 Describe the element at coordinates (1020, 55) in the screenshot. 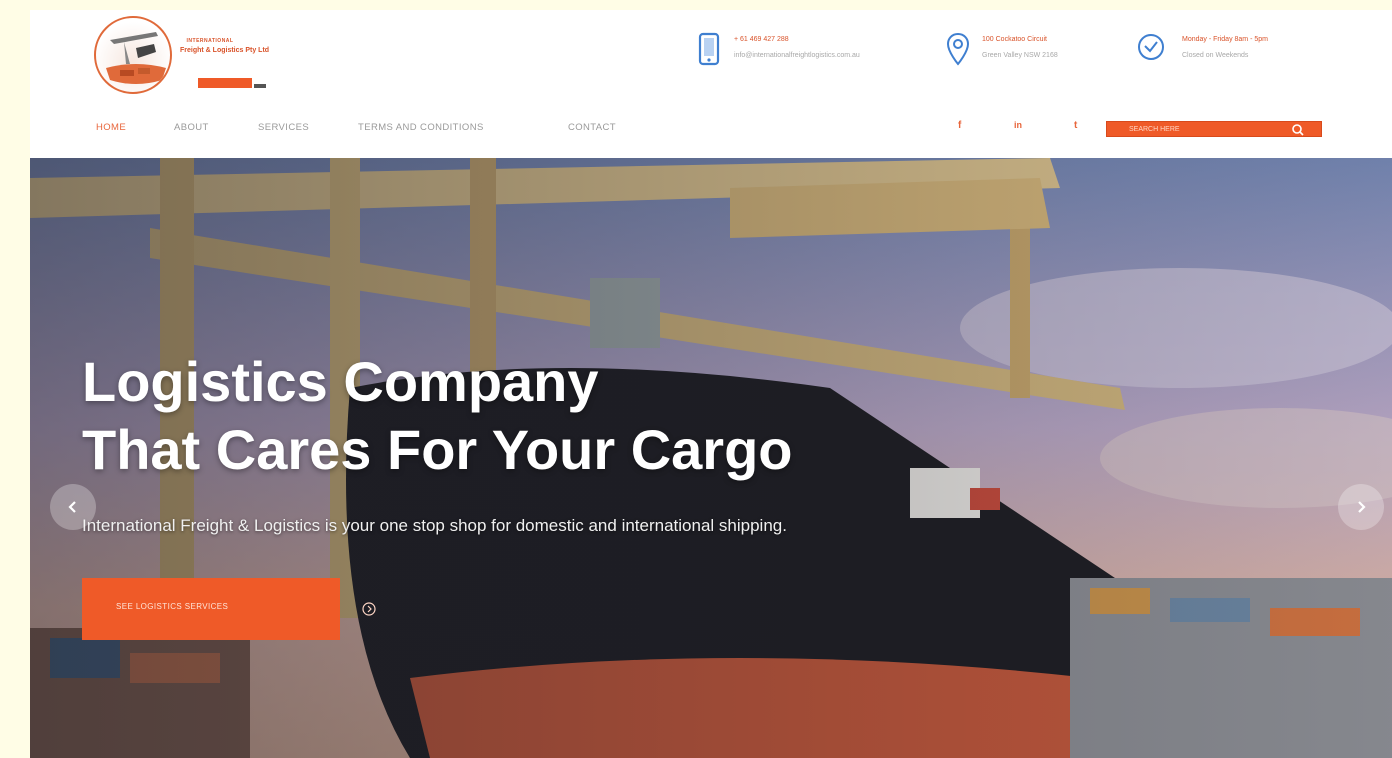

I see `address-line-2: Green Valley NSW 2168` at that location.